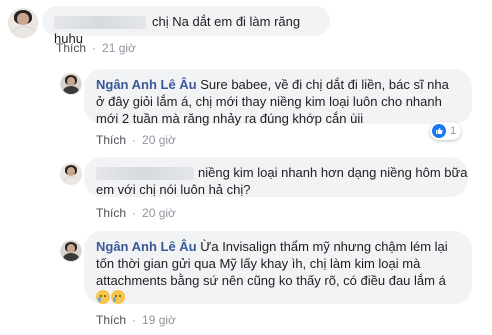  What do you see at coordinates (159, 320) in the screenshot?
I see `timestamp: 19 giờ` at bounding box center [159, 320].